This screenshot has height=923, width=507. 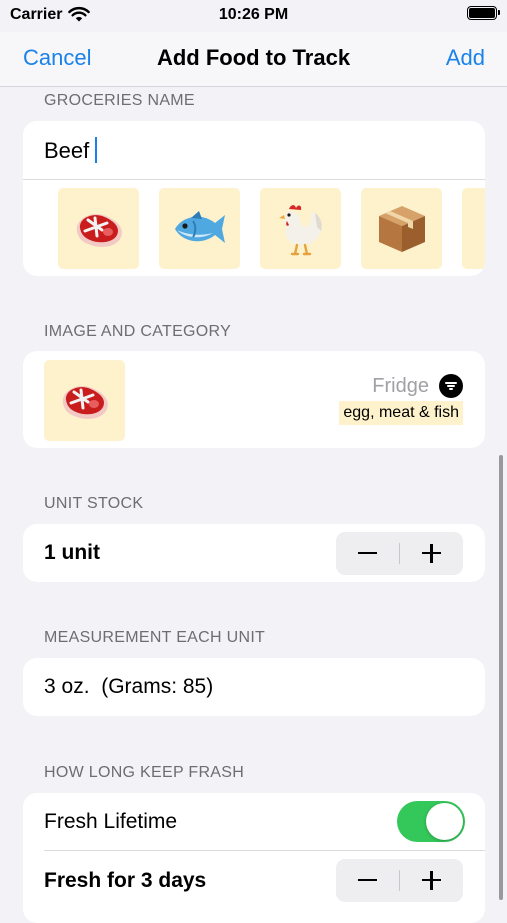 What do you see at coordinates (129, 686) in the screenshot?
I see `measurement-value: 3 oz. (Grams: 85)` at bounding box center [129, 686].